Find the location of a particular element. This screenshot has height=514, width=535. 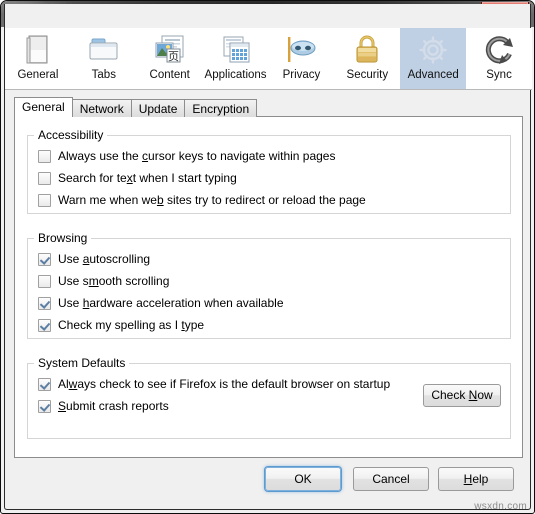

category-security: Security is located at coordinates (367, 58).